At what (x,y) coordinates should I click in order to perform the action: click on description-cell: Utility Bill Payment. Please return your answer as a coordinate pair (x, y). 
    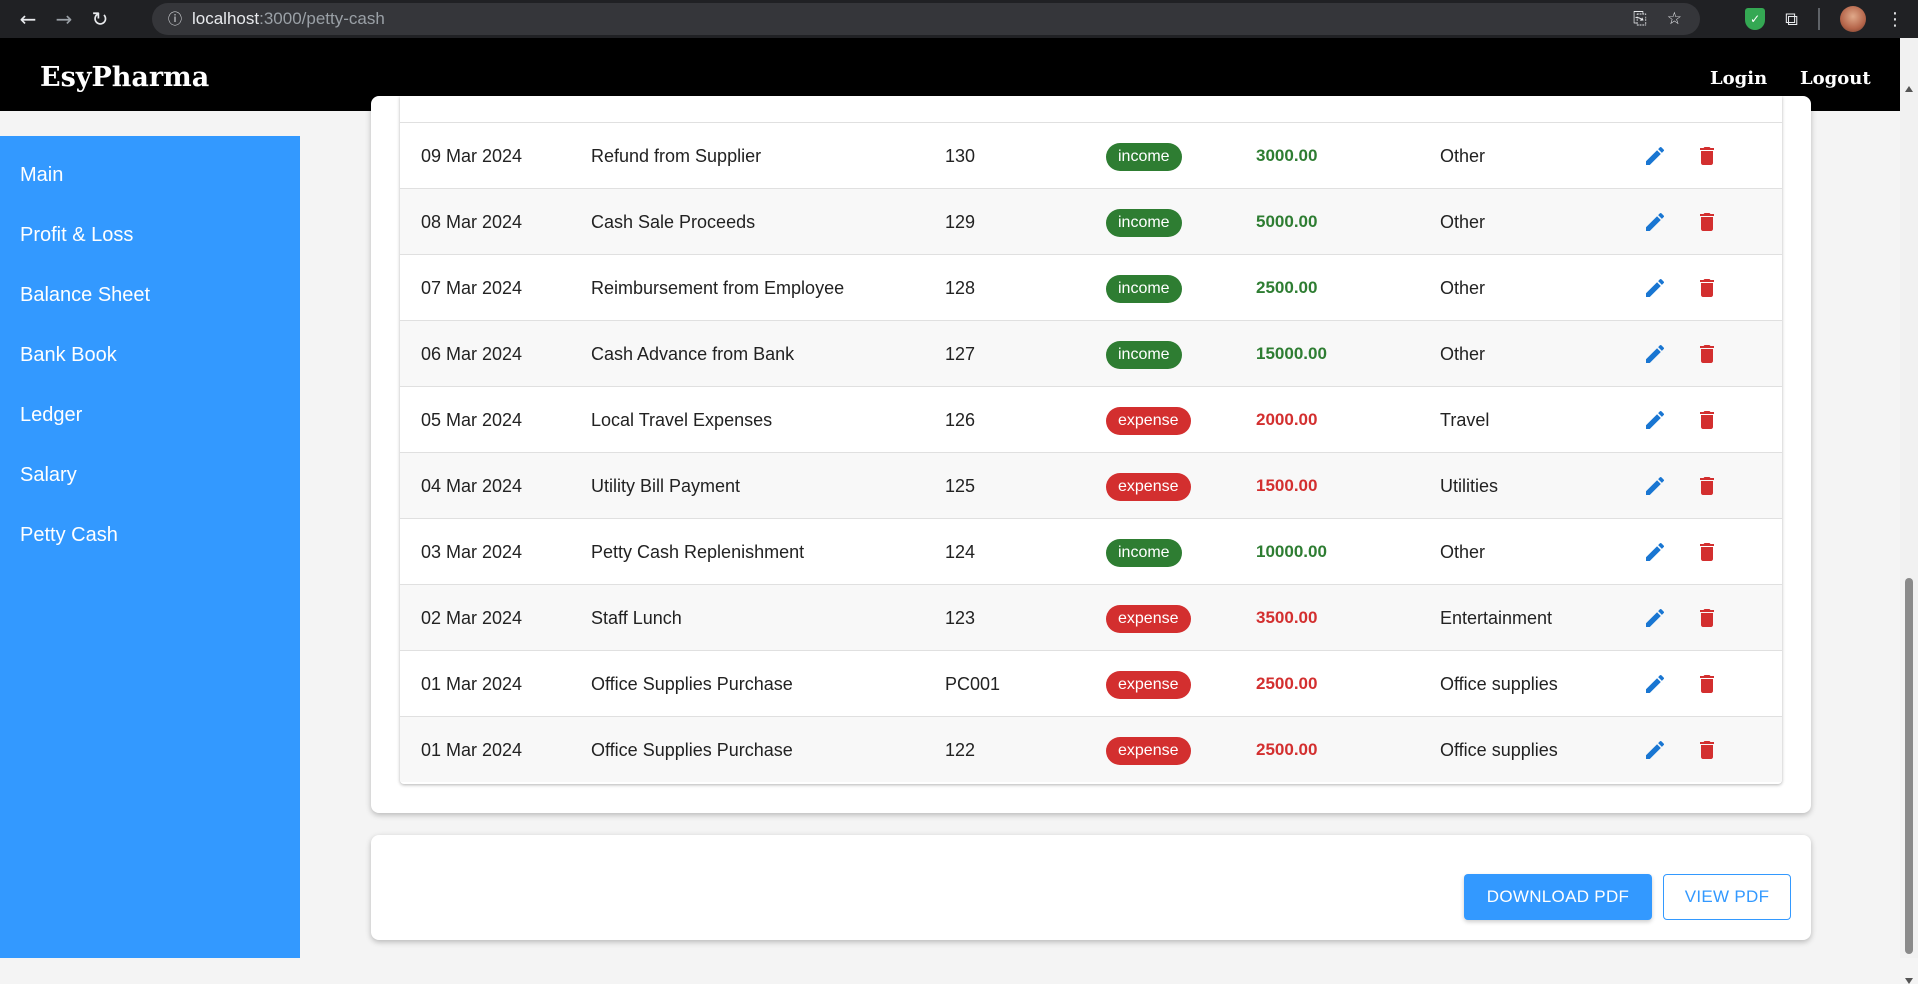
    Looking at the image, I should click on (666, 486).